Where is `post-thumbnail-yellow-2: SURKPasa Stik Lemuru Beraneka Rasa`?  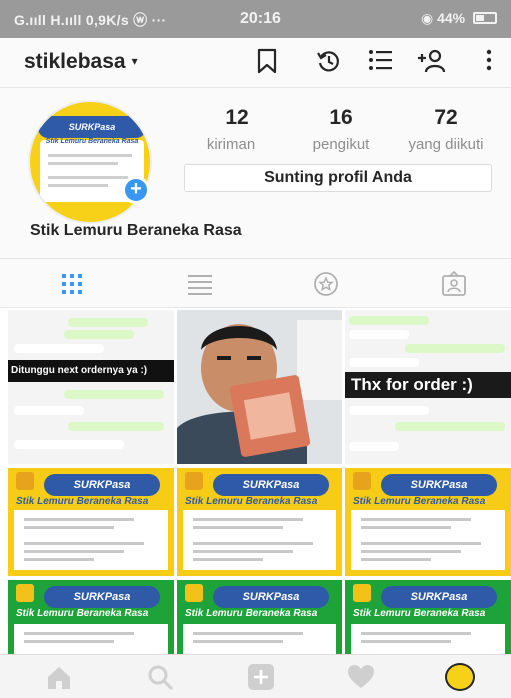
post-thumbnail-yellow-2: SURKPasa Stik Lemuru Beraneka Rasa is located at coordinates (259, 522).